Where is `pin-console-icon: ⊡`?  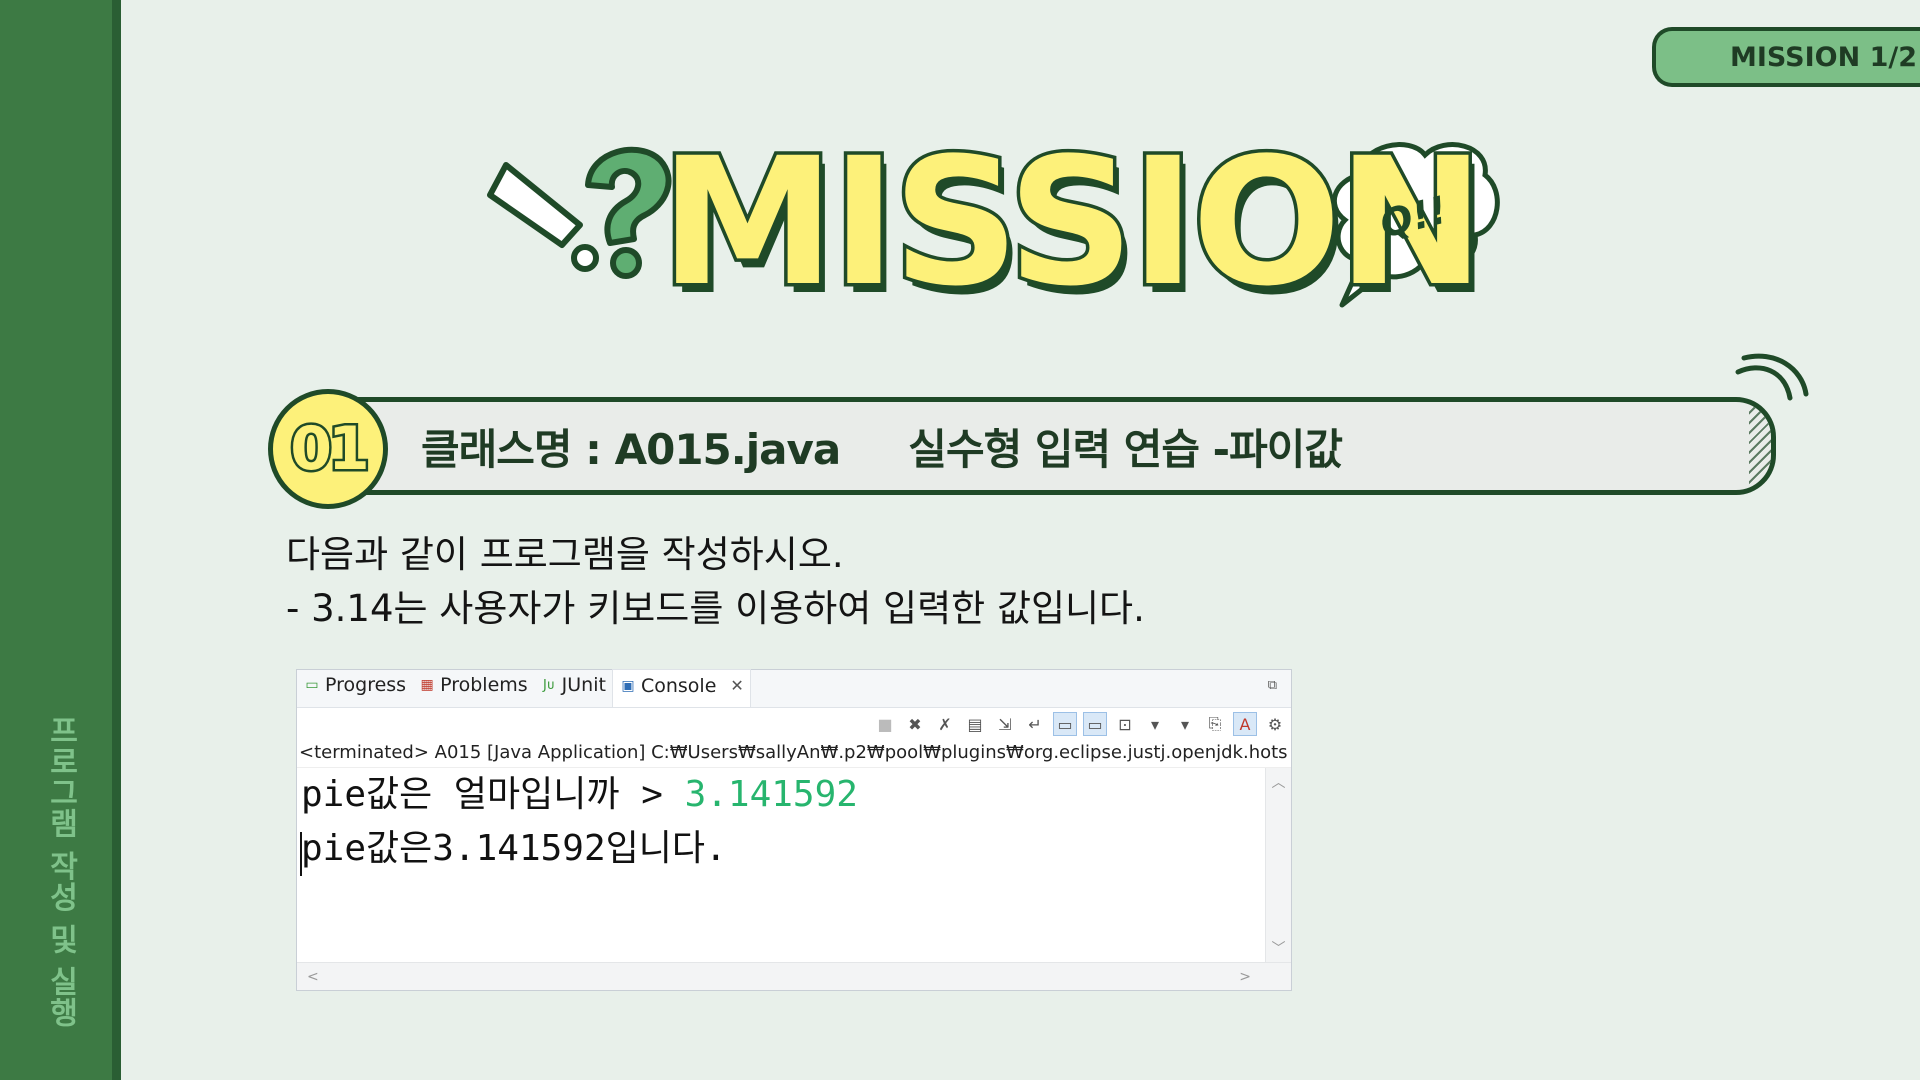
pin-console-icon: ⊡ is located at coordinates (1125, 724).